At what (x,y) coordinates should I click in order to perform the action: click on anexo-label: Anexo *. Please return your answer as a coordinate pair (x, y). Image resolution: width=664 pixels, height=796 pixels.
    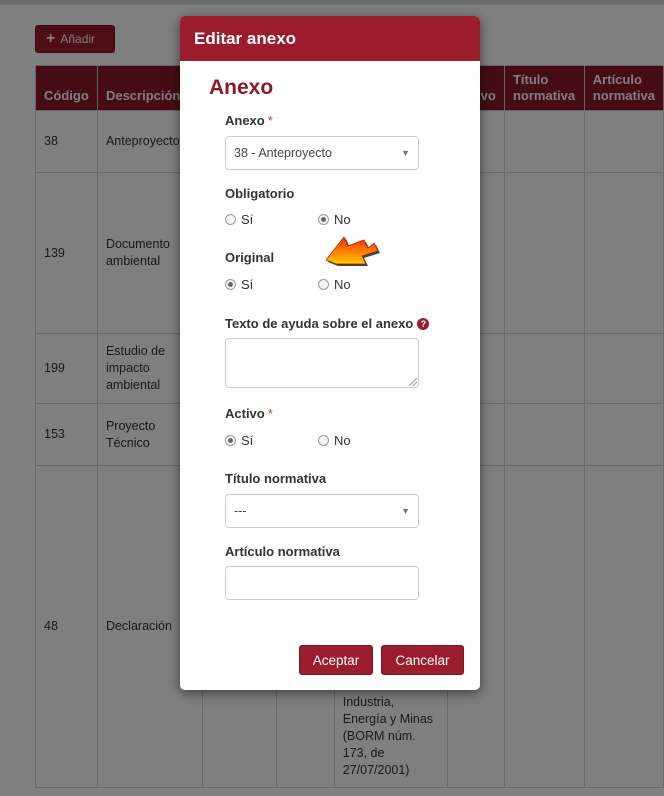
    Looking at the image, I should click on (249, 120).